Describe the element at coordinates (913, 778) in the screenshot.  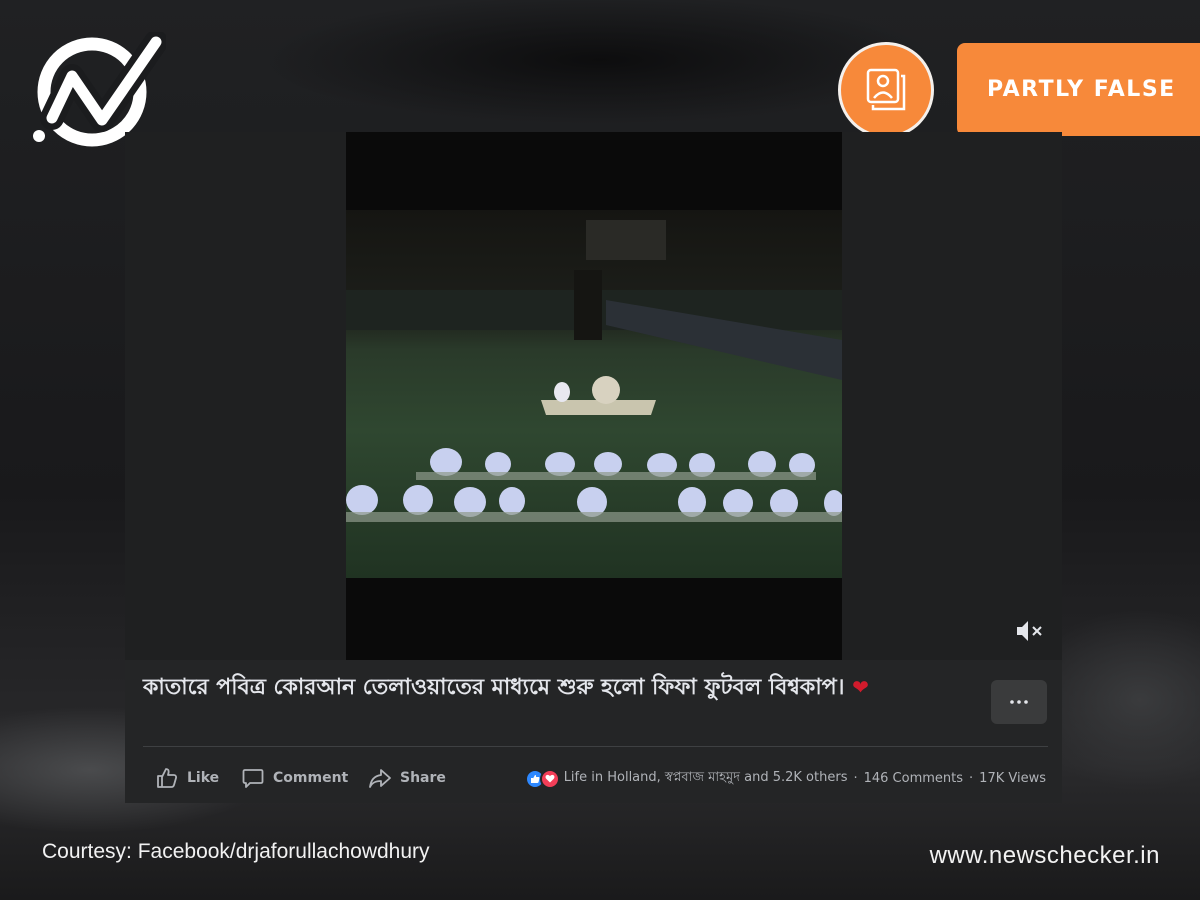
I see `comments-count: 146 Comments` at that location.